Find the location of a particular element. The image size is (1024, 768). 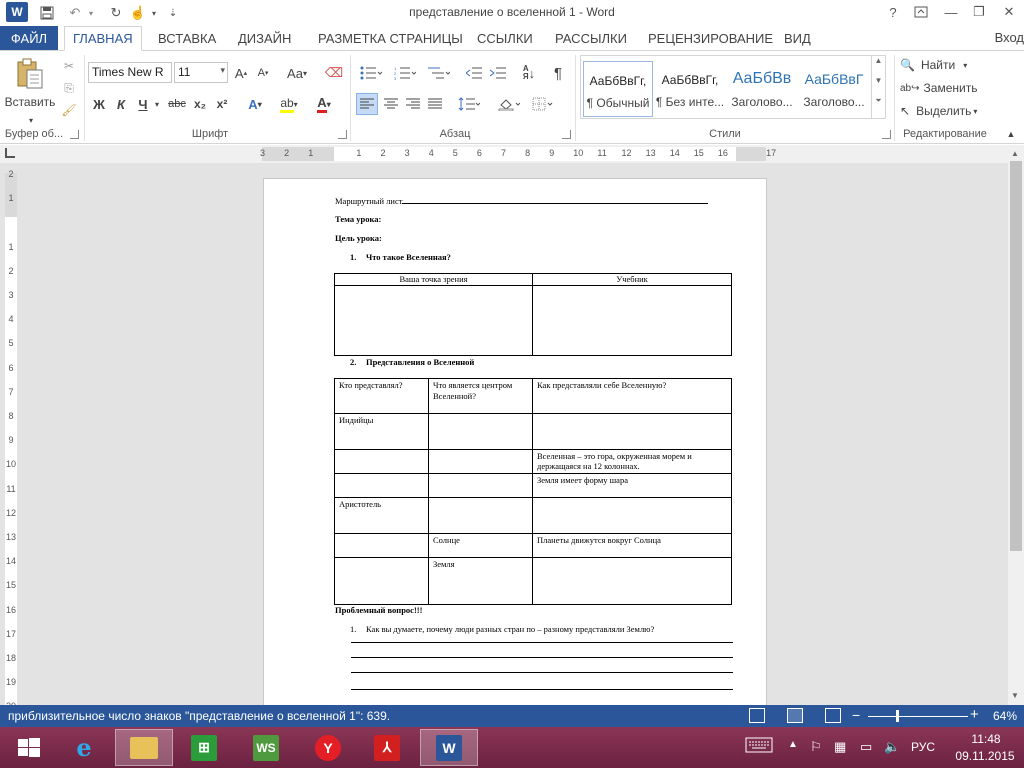

line-spacing-icon is located at coordinates (469, 104).